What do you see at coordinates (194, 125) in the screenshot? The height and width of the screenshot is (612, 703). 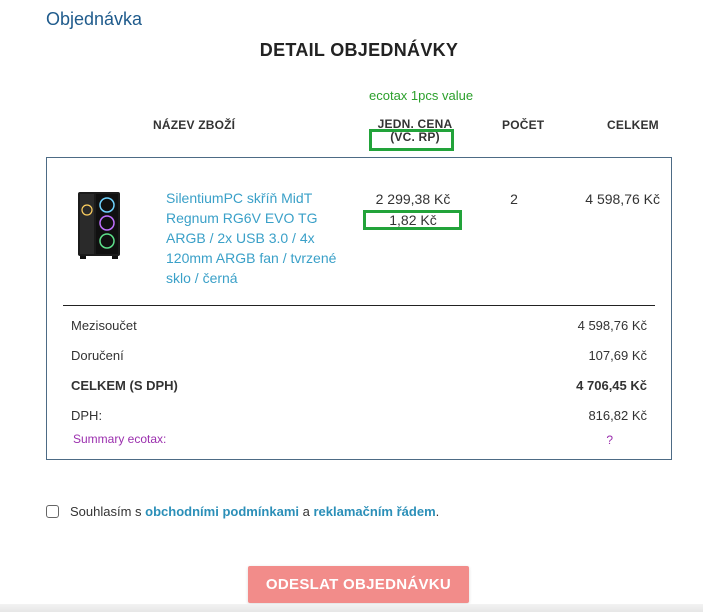 I see `column-header-name: NÁZEV ZBOŽÍ` at bounding box center [194, 125].